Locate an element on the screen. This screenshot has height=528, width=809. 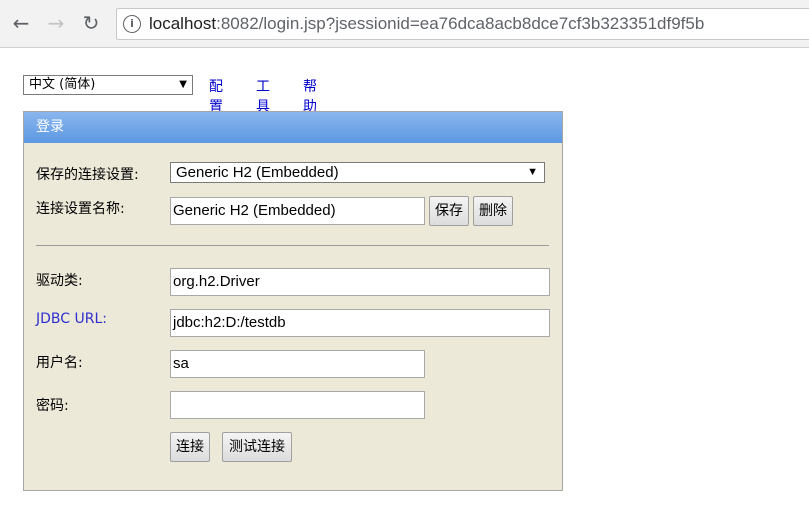
language-select: 中文 (简体) ▼ is located at coordinates (108, 85).